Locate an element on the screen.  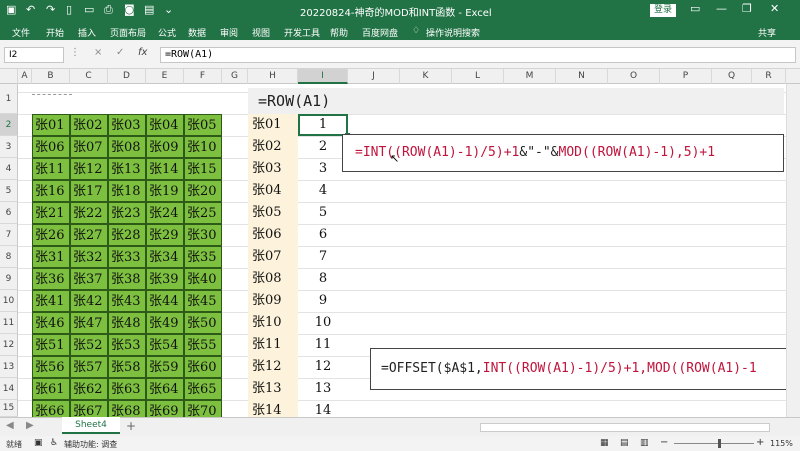
column-header: F is located at coordinates (203, 76).